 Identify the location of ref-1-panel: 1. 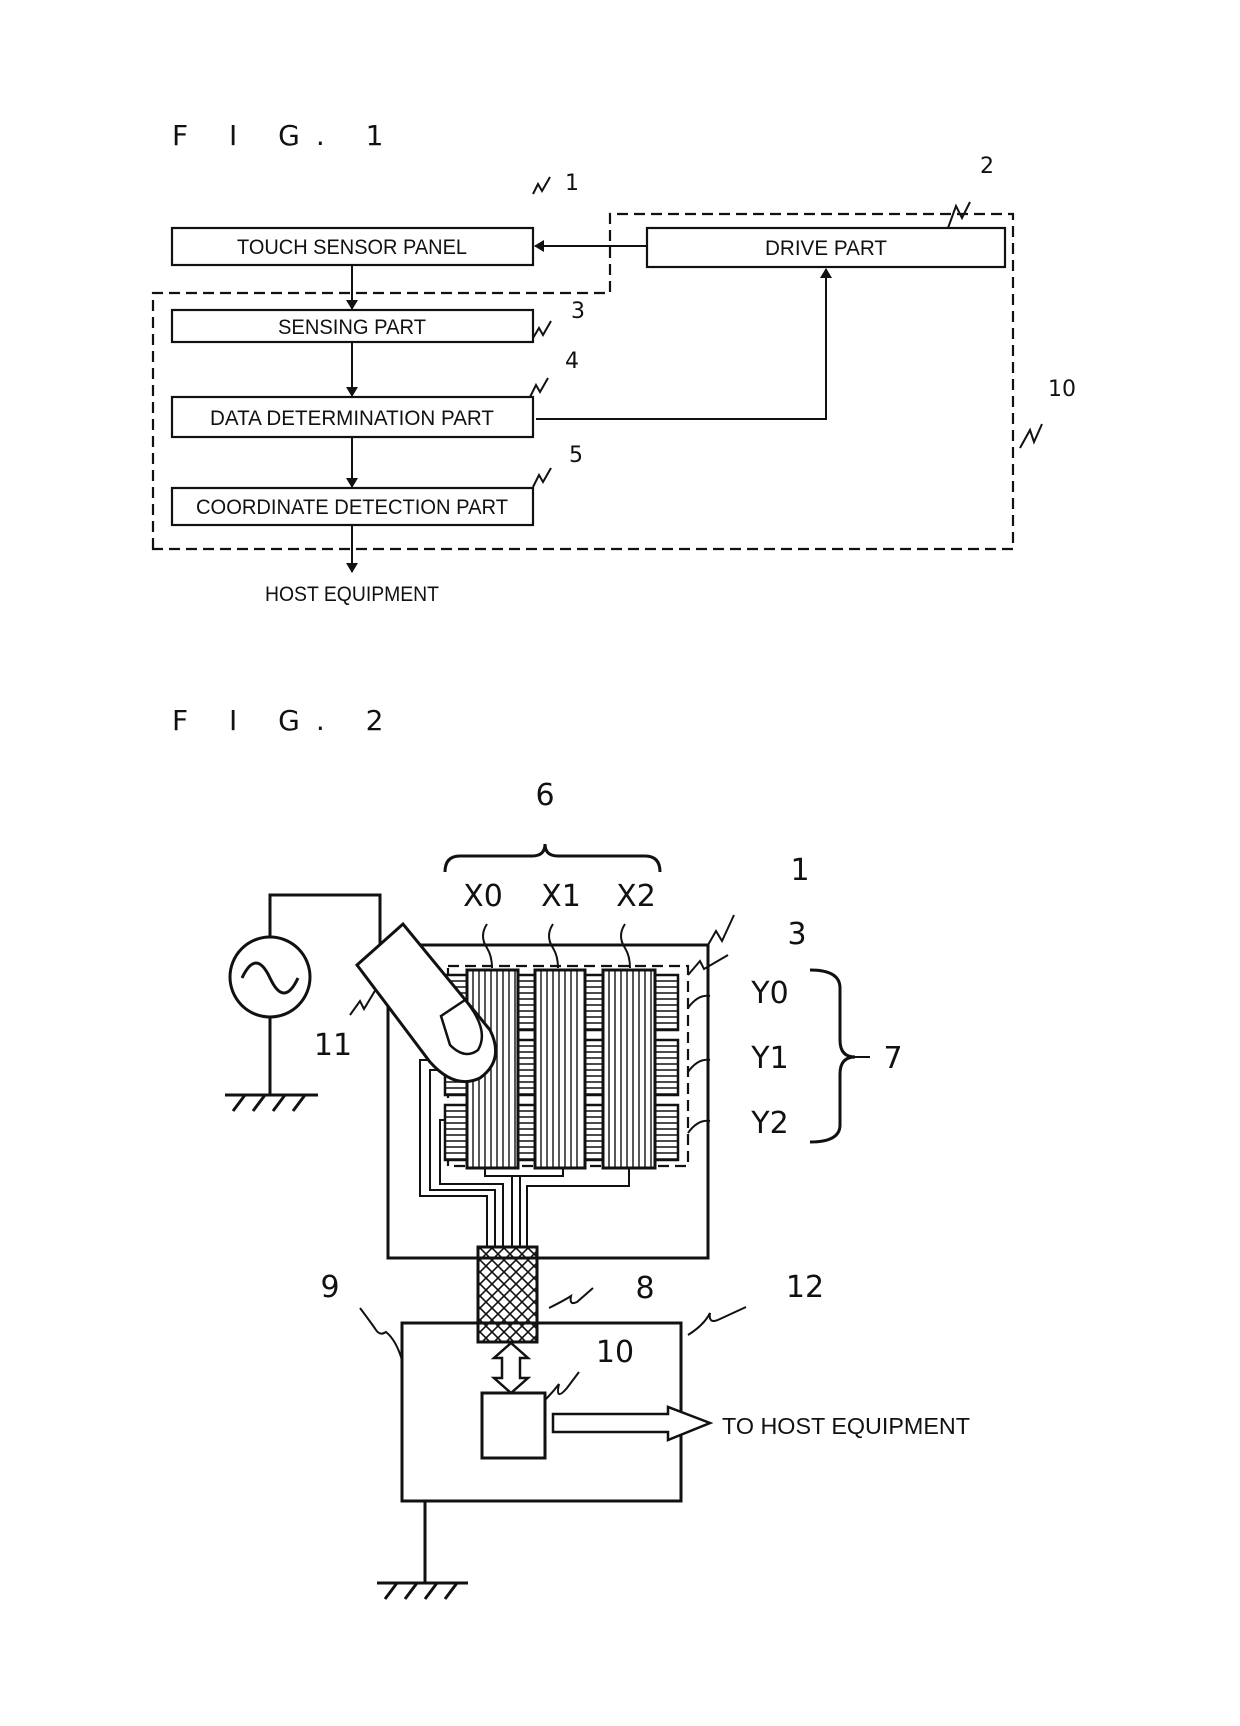
(799, 870).